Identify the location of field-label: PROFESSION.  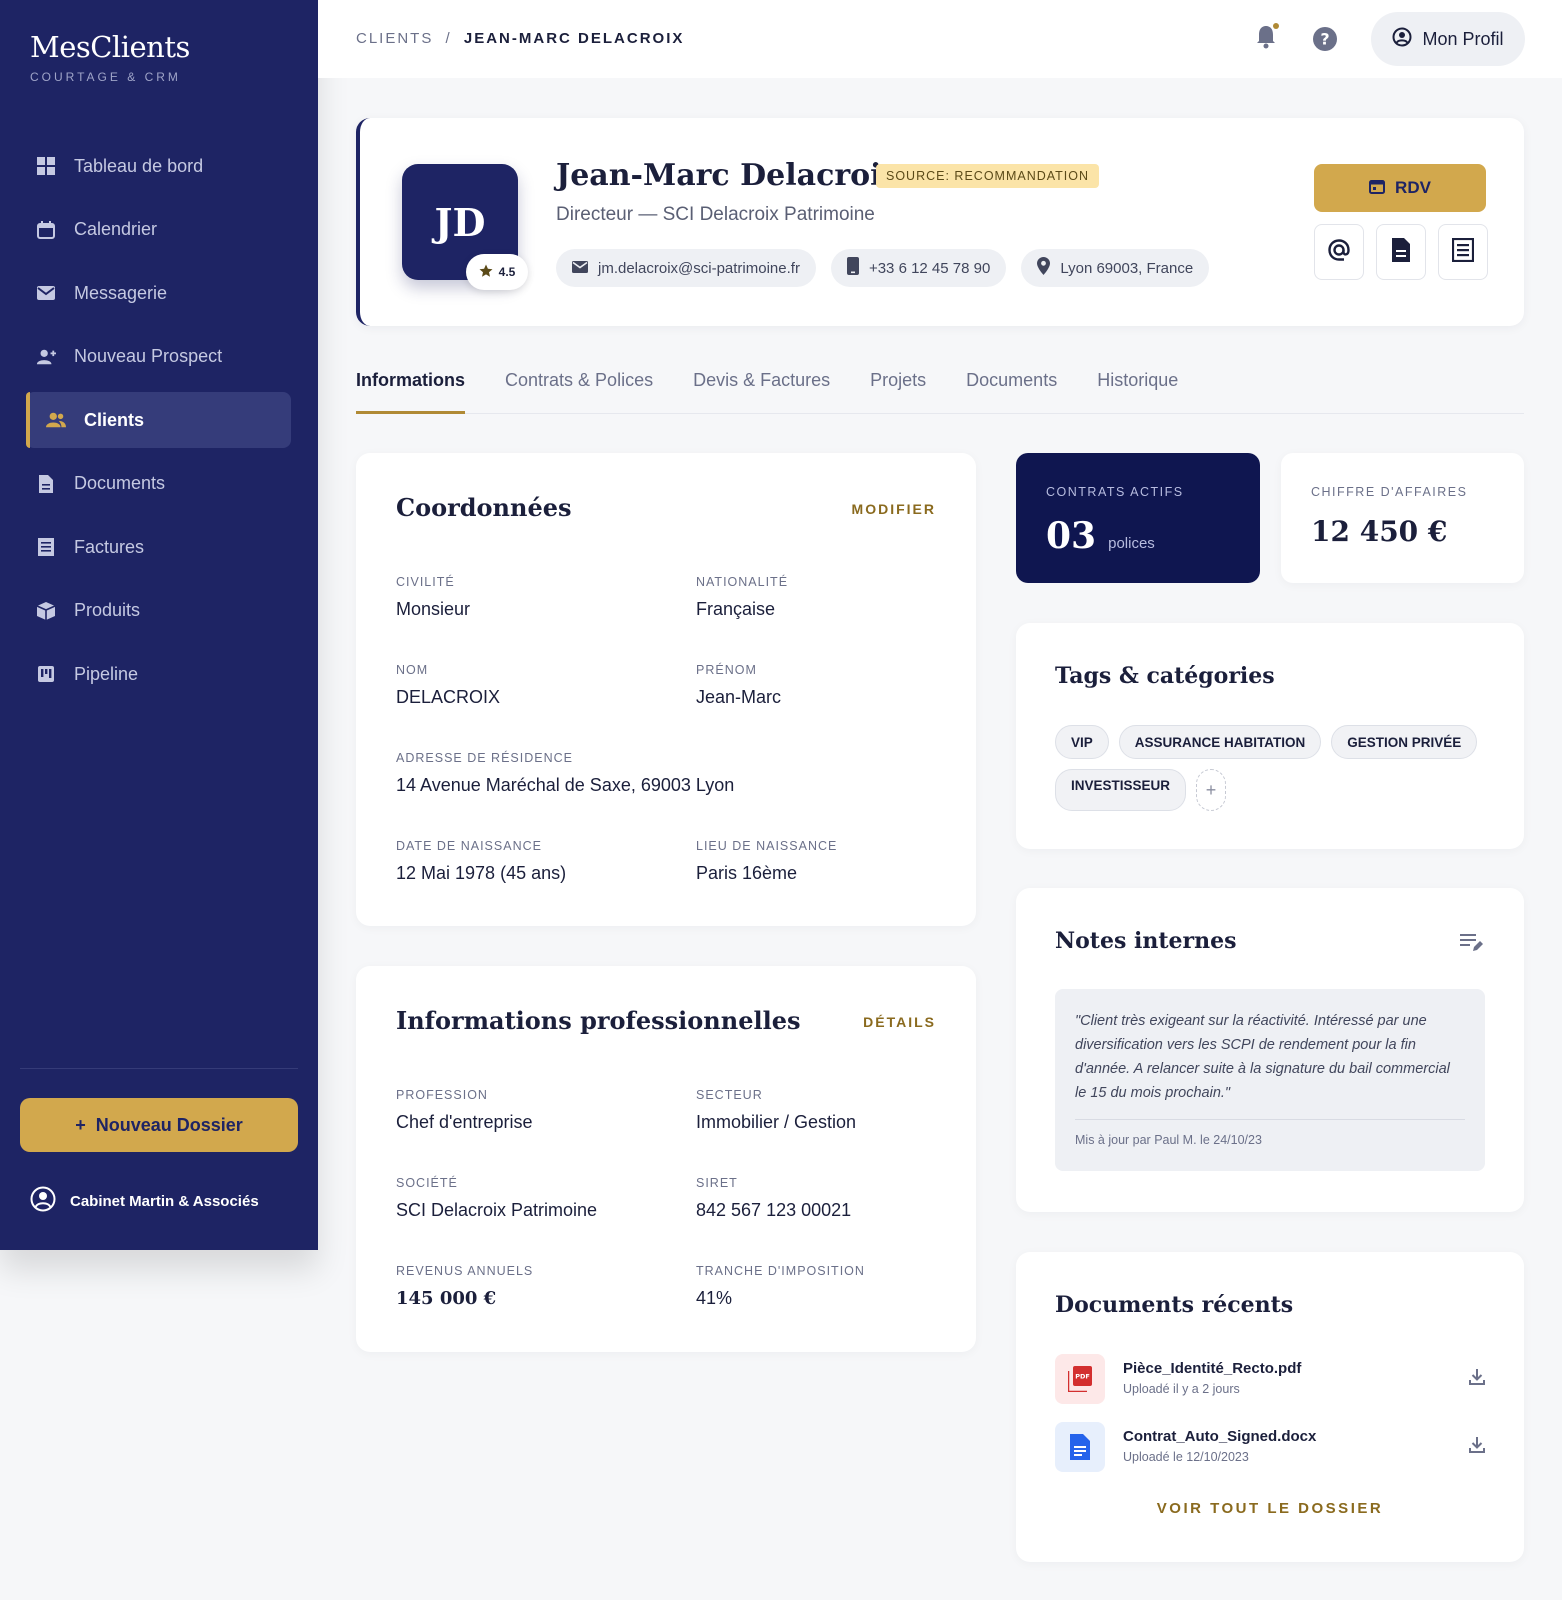
(442, 1095).